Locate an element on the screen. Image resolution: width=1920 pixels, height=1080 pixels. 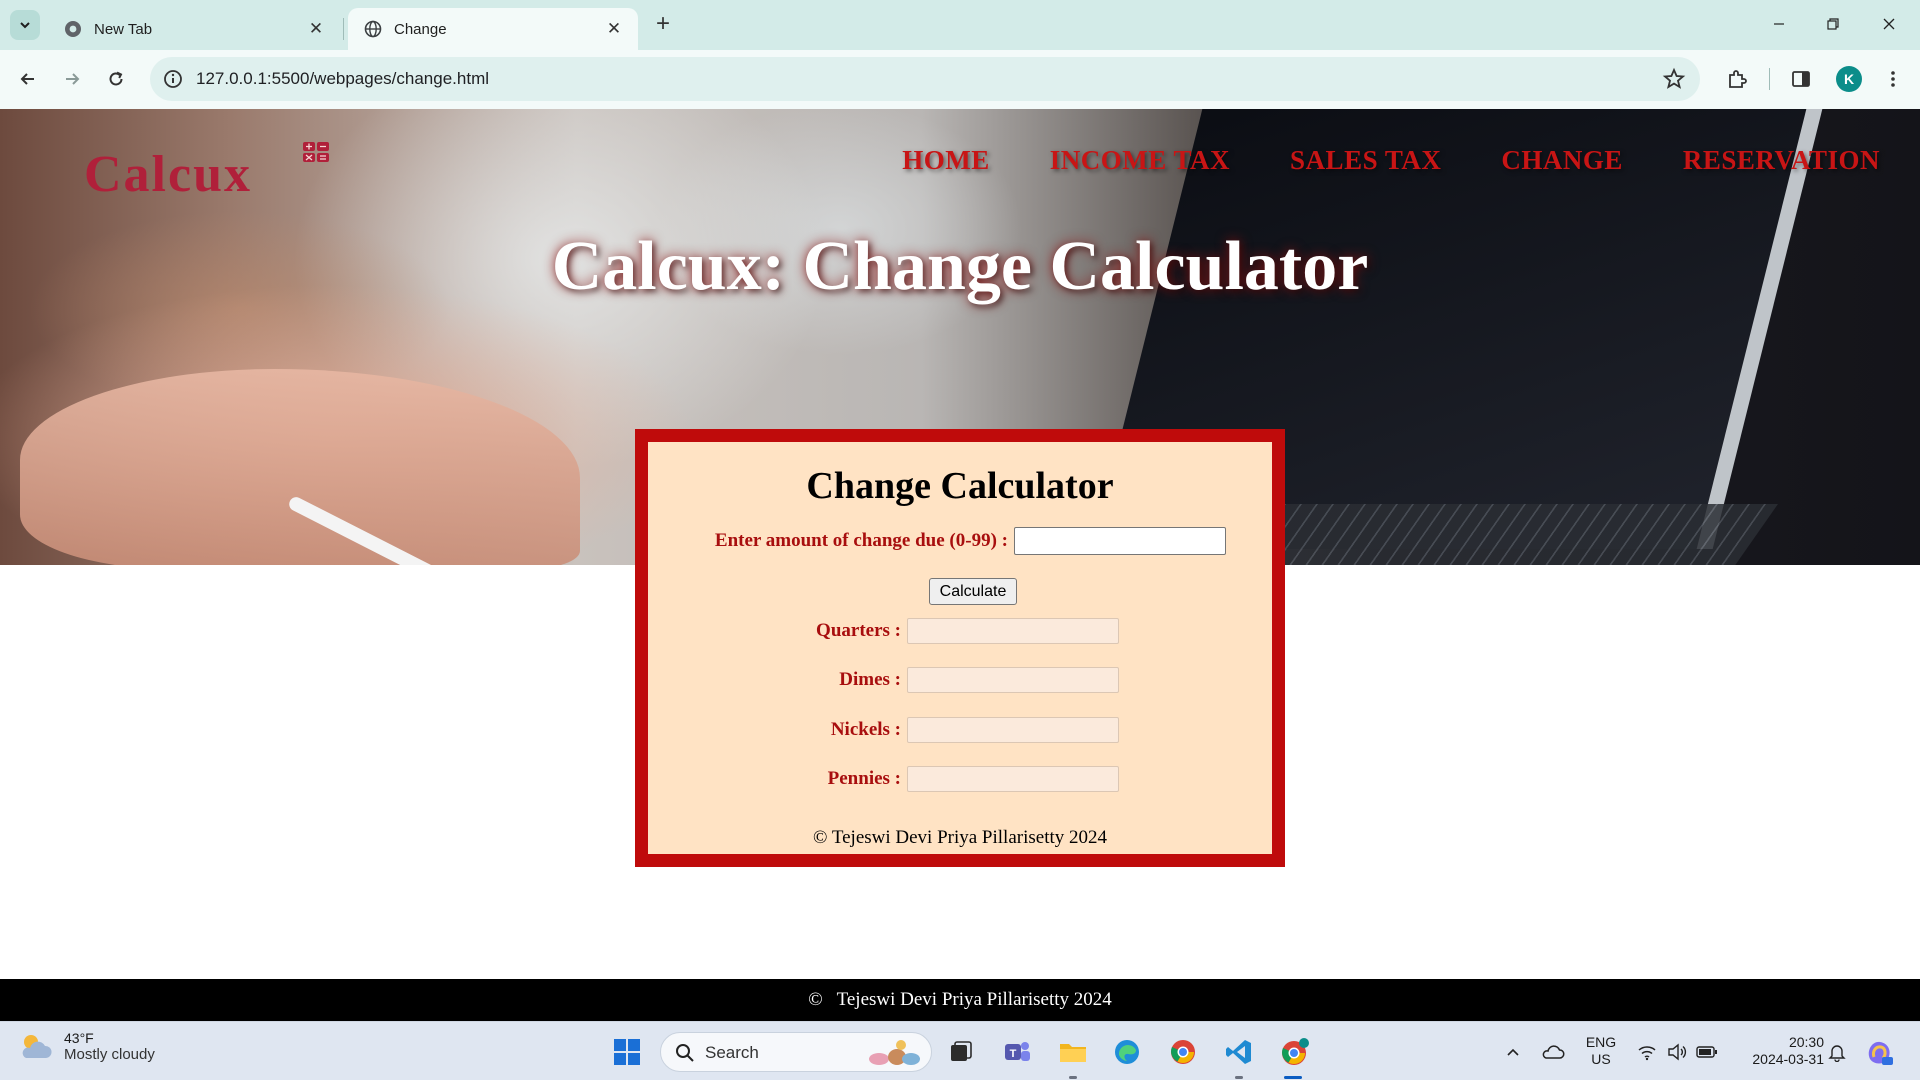
profile-avatar: K is located at coordinates (1849, 79).